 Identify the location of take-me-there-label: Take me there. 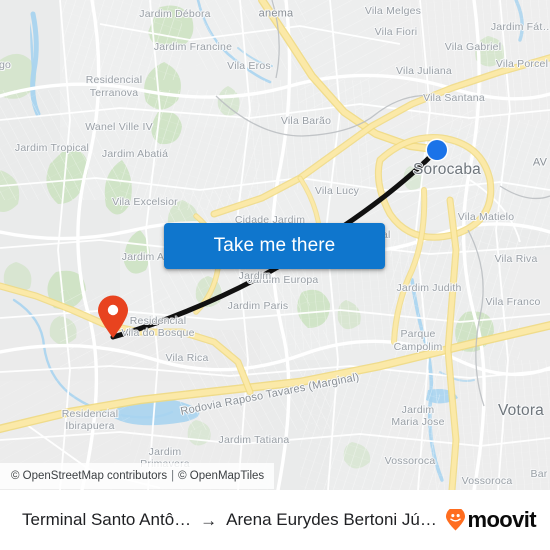
(274, 245).